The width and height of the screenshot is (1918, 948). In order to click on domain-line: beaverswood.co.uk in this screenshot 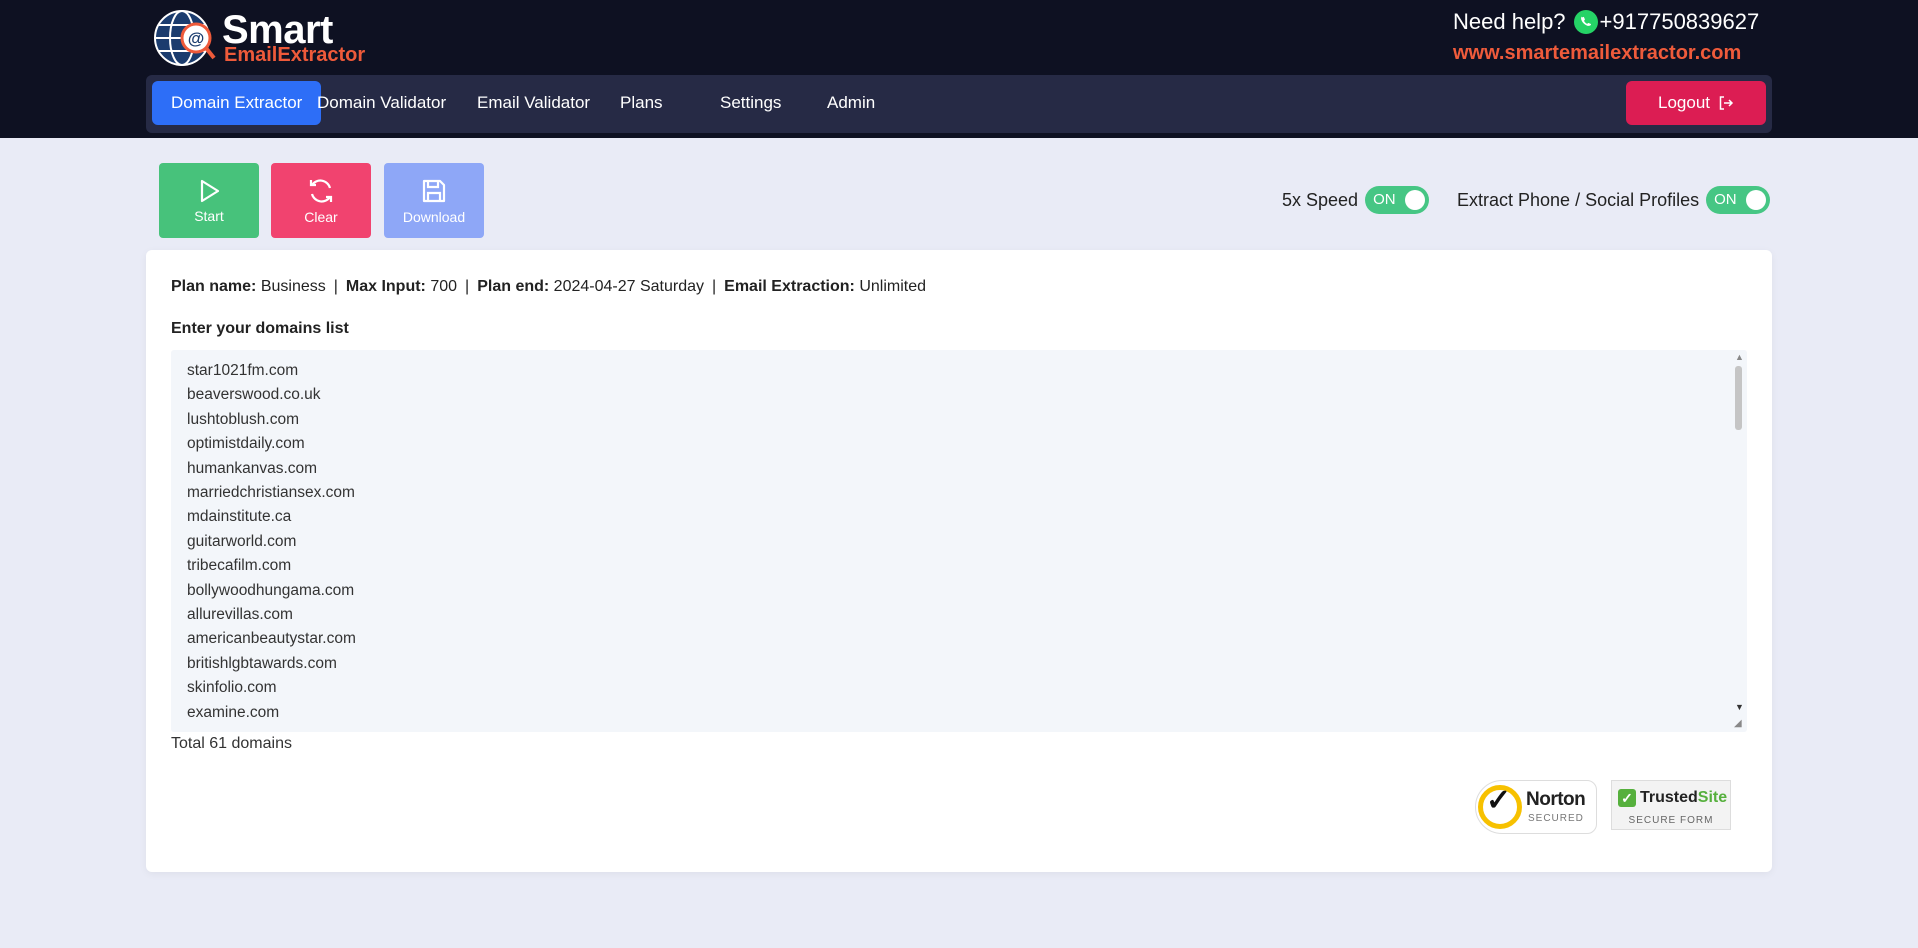, I will do `click(254, 395)`.